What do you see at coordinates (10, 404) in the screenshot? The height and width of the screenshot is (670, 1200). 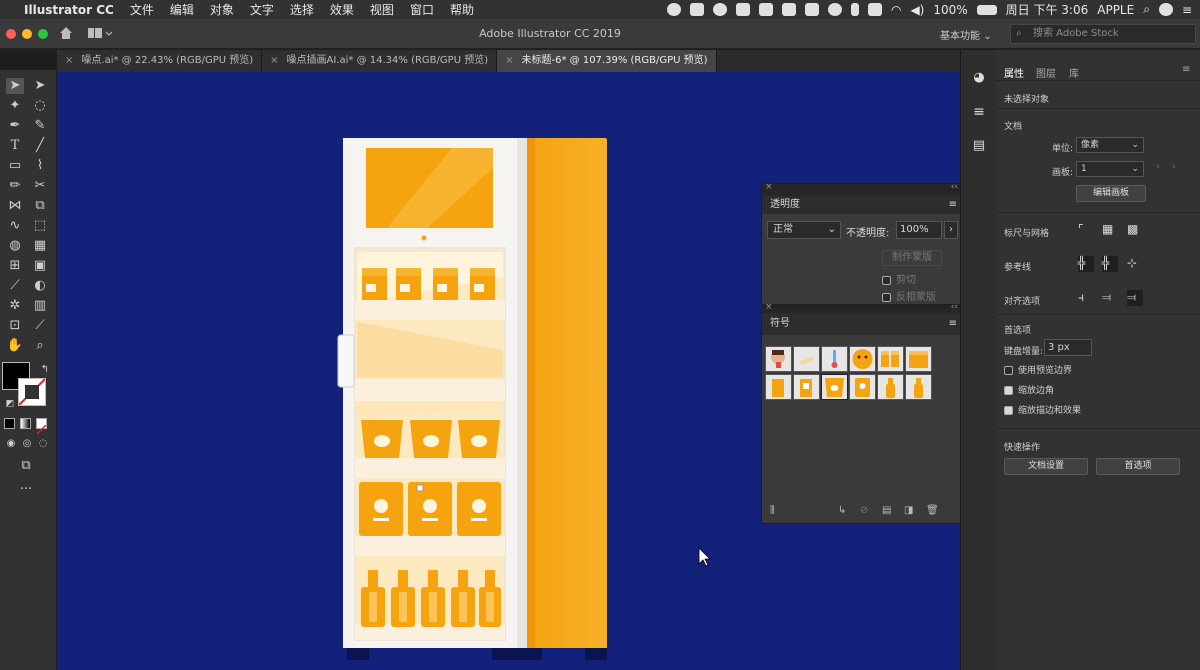 I see `default-colors-icon: ◩` at bounding box center [10, 404].